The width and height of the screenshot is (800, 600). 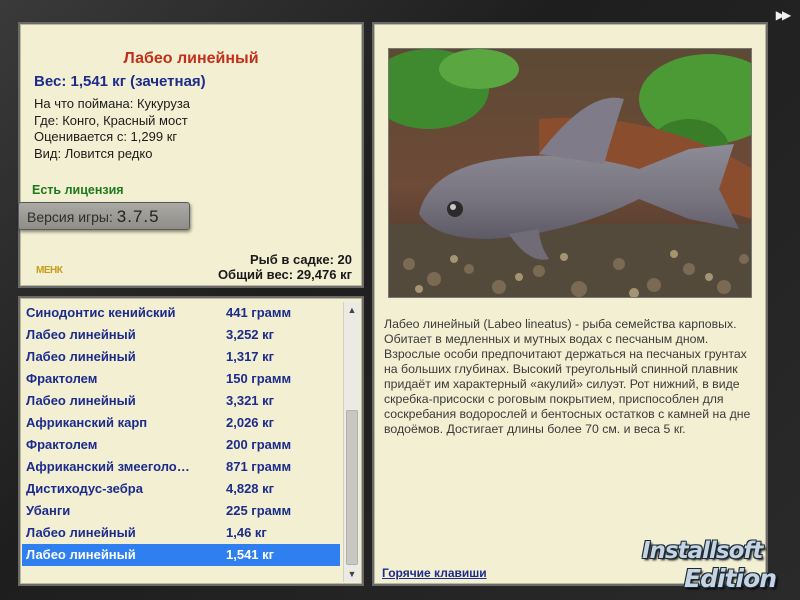 What do you see at coordinates (246, 532) in the screenshot?
I see `catch-fish-weight: 1,46 кг` at bounding box center [246, 532].